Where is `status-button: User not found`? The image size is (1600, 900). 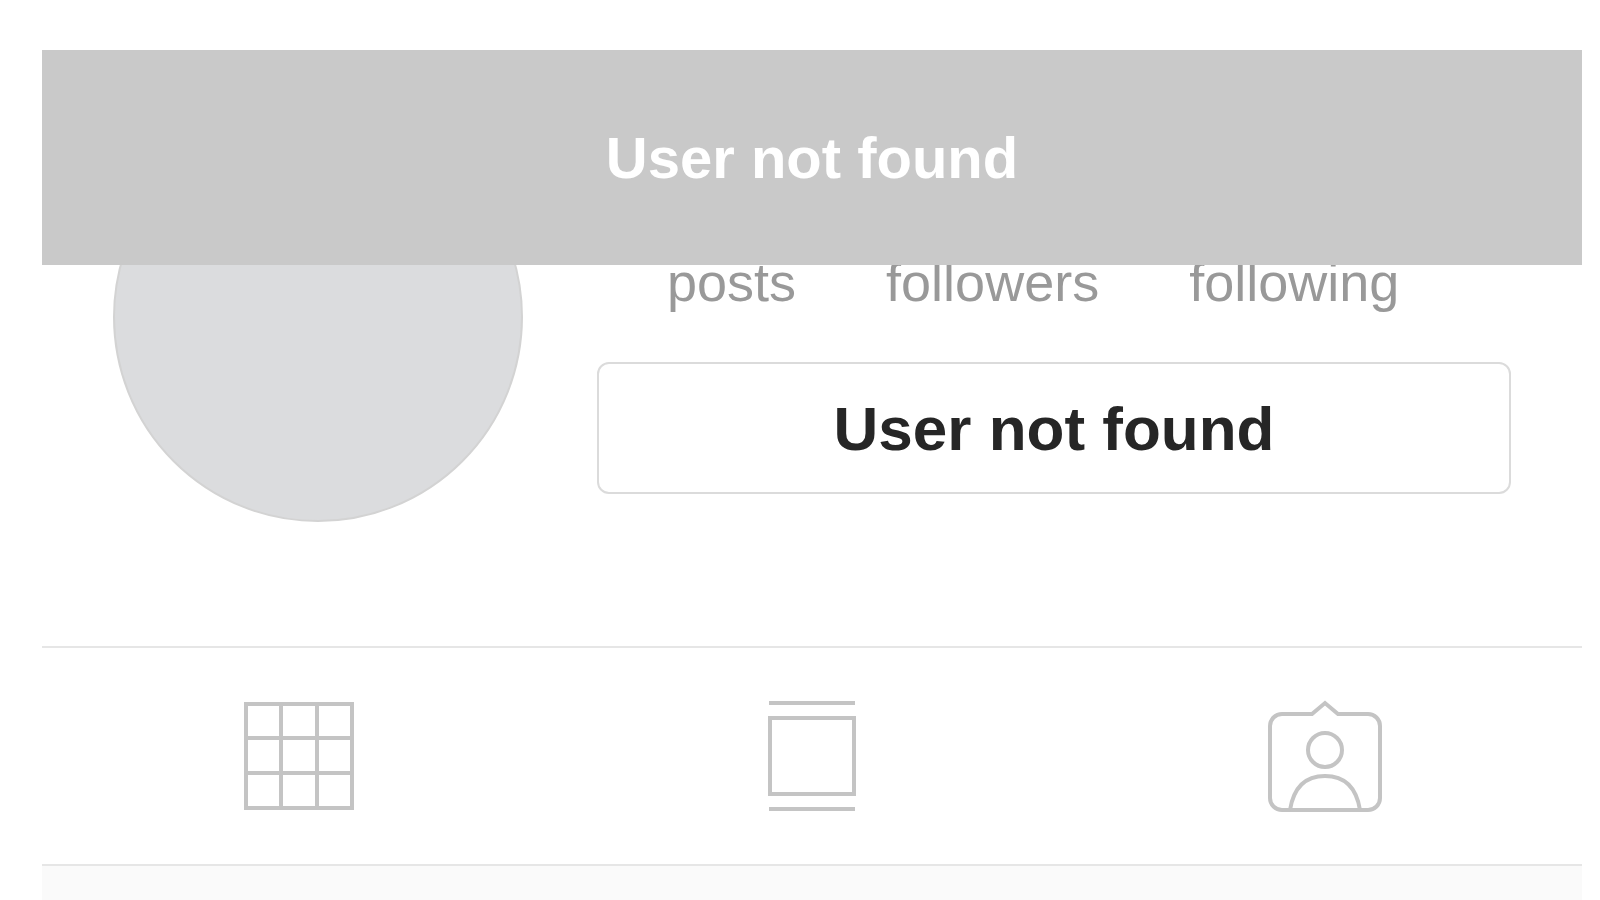
status-button: User not found is located at coordinates (1054, 428).